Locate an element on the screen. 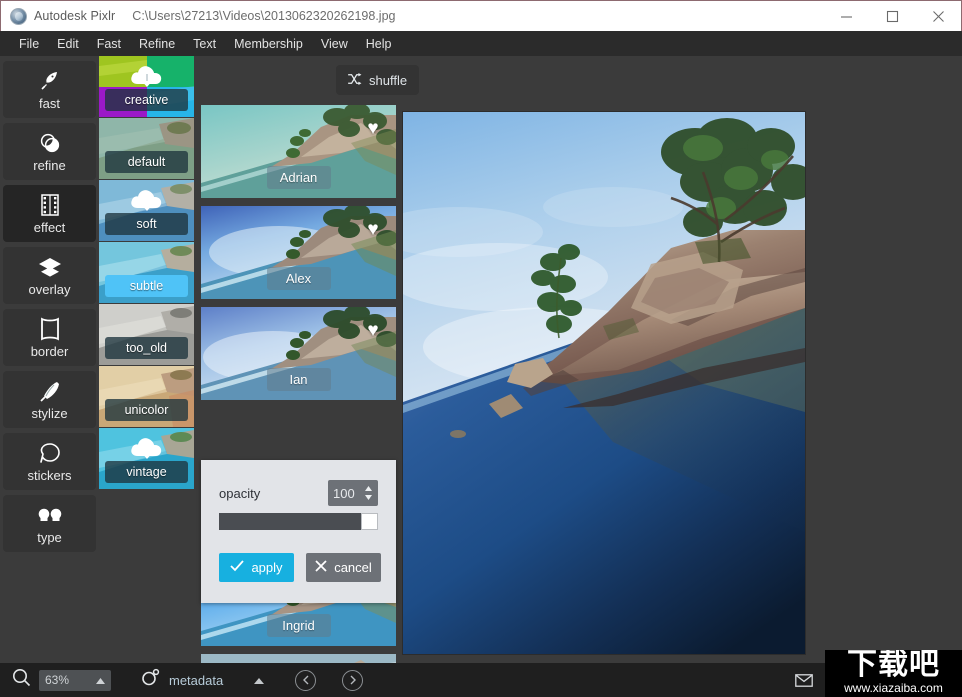 The height and width of the screenshot is (697, 962). cancel-label: cancel is located at coordinates (353, 567).